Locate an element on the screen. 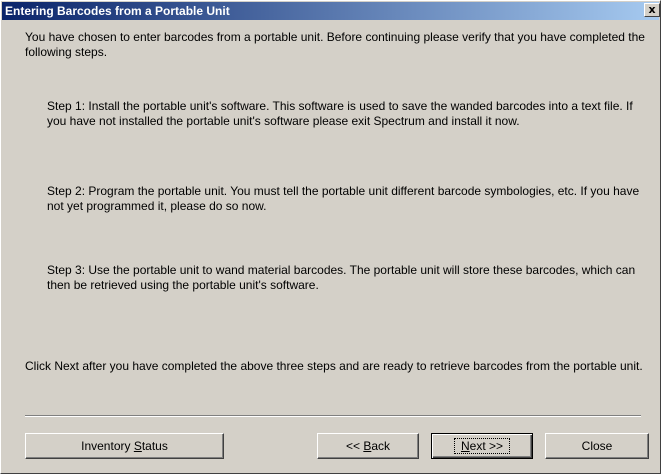 The height and width of the screenshot is (474, 661). back-button: << Back is located at coordinates (368, 446).